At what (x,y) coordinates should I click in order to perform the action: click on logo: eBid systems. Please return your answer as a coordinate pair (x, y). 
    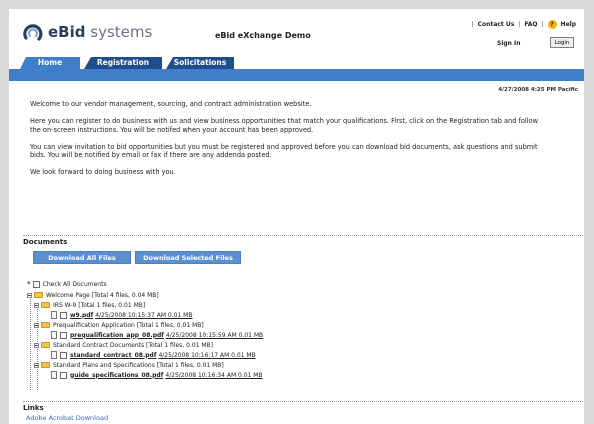
    Looking at the image, I should click on (87, 32).